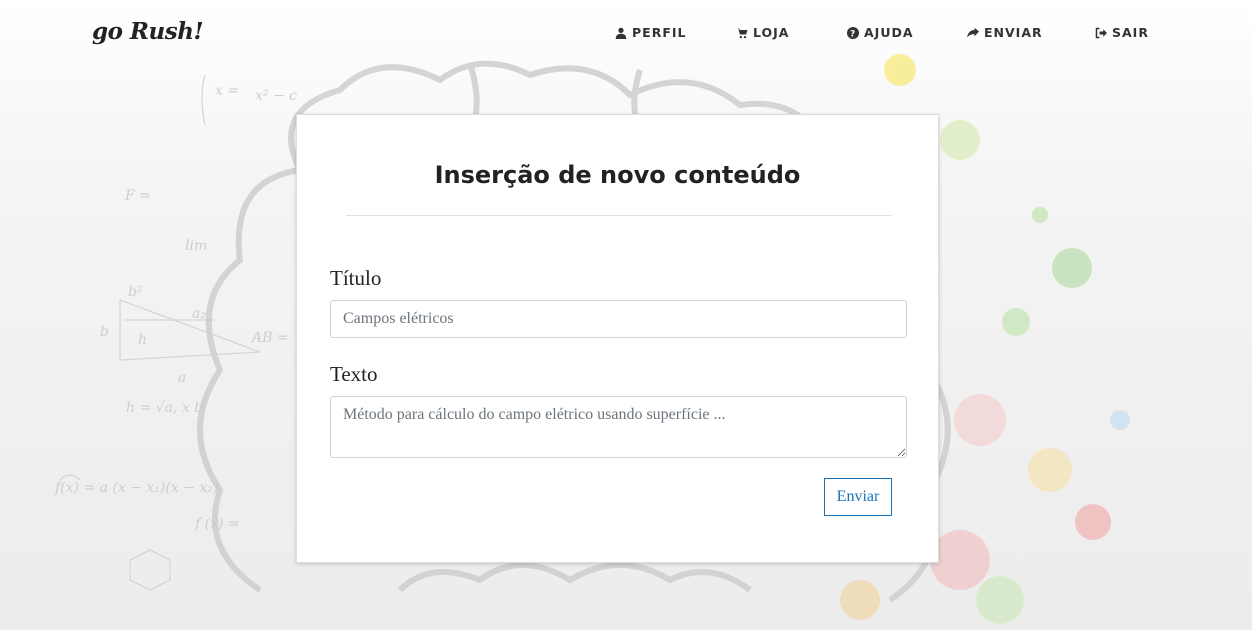 This screenshot has width=1252, height=630. I want to click on question-circle-icon: ?, so click(853, 32).